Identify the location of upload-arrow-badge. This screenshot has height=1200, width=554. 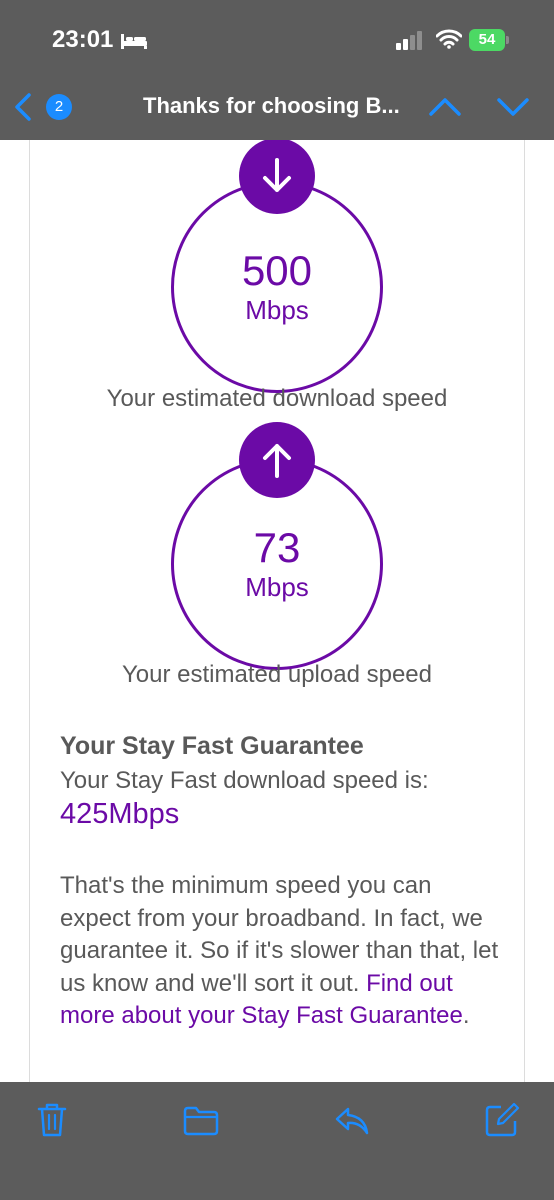
(277, 460).